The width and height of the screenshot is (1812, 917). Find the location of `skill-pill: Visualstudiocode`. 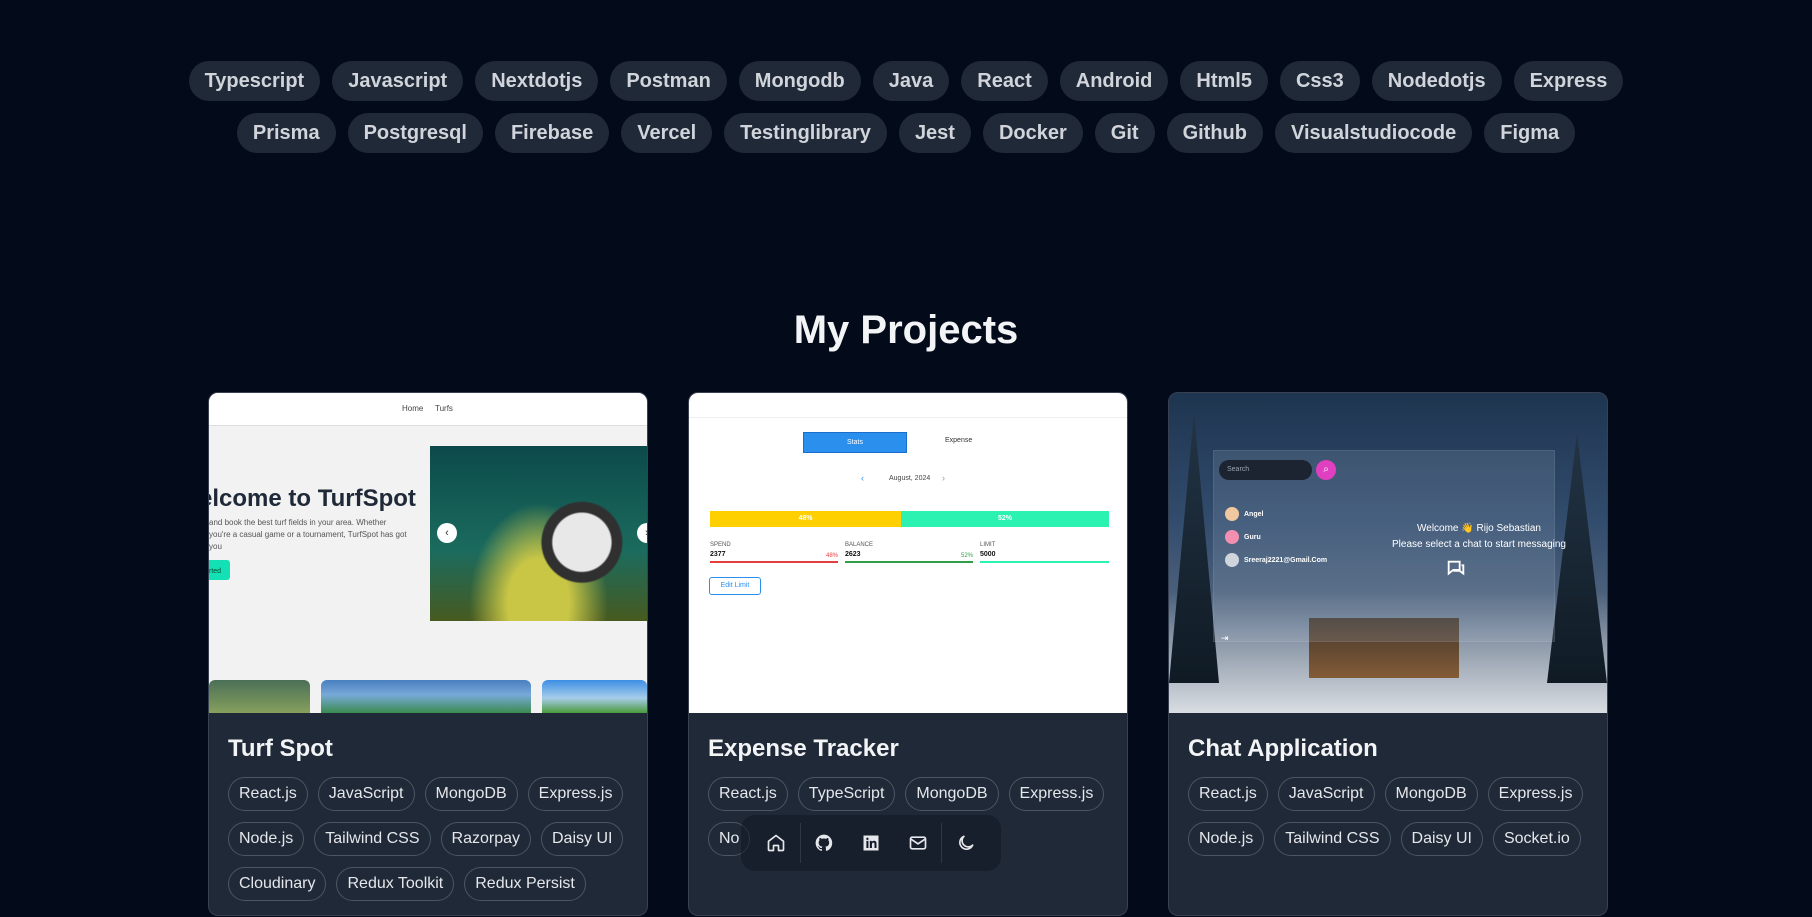

skill-pill: Visualstudiocode is located at coordinates (1374, 133).